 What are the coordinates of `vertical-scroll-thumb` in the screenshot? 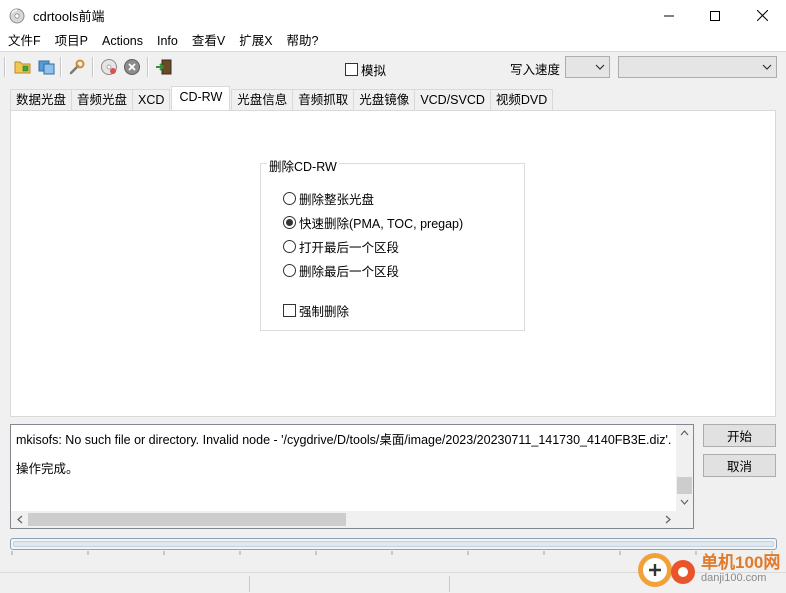 It's located at (684, 485).